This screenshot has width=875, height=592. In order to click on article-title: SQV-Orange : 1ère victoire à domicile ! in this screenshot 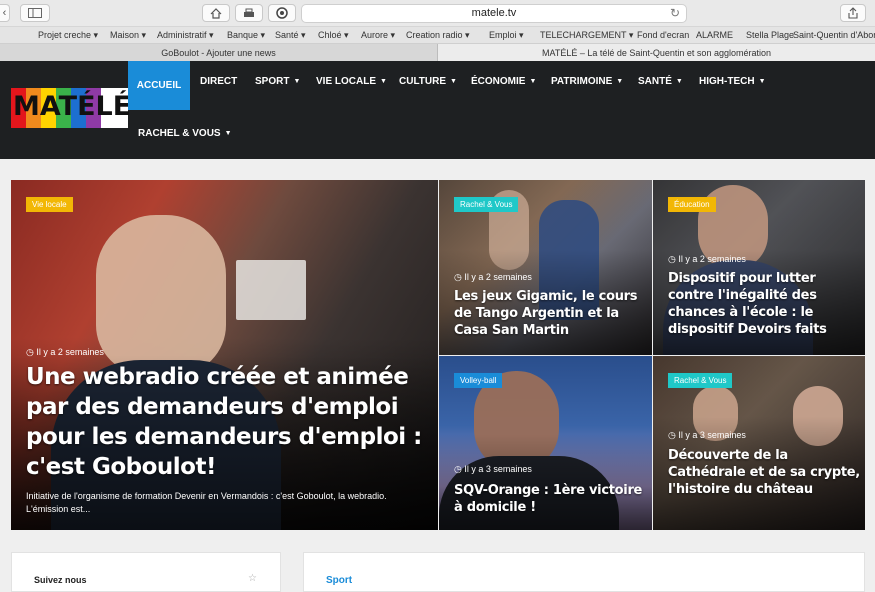, I will do `click(549, 499)`.